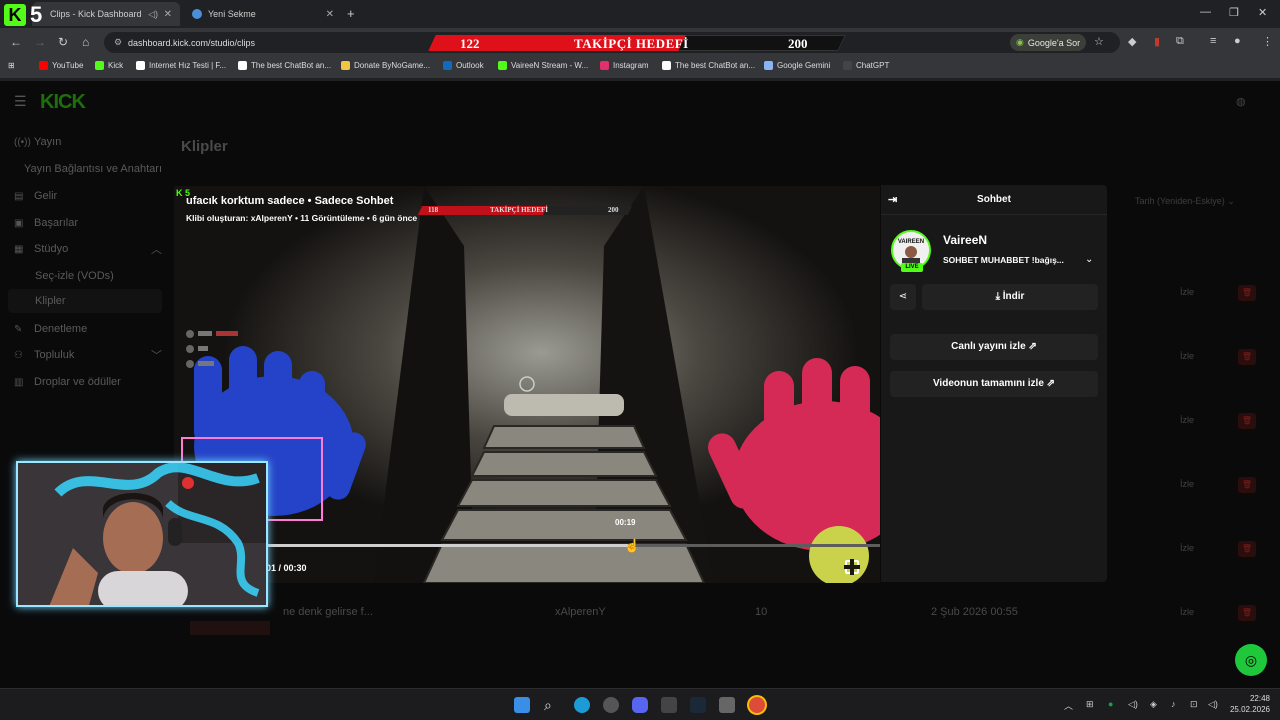  Describe the element at coordinates (11, 65) in the screenshot. I see `apps-grid-icon: ⊞` at that location.